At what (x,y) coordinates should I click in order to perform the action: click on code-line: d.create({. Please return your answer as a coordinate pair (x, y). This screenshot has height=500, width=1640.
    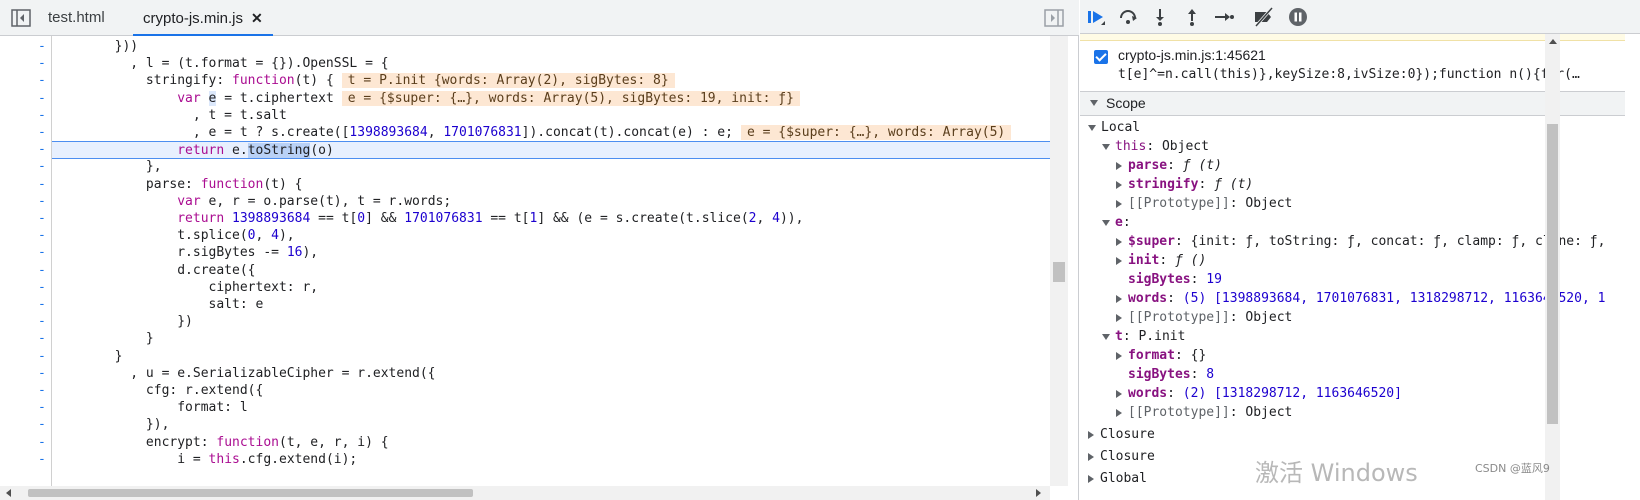
    Looking at the image, I should click on (551, 271).